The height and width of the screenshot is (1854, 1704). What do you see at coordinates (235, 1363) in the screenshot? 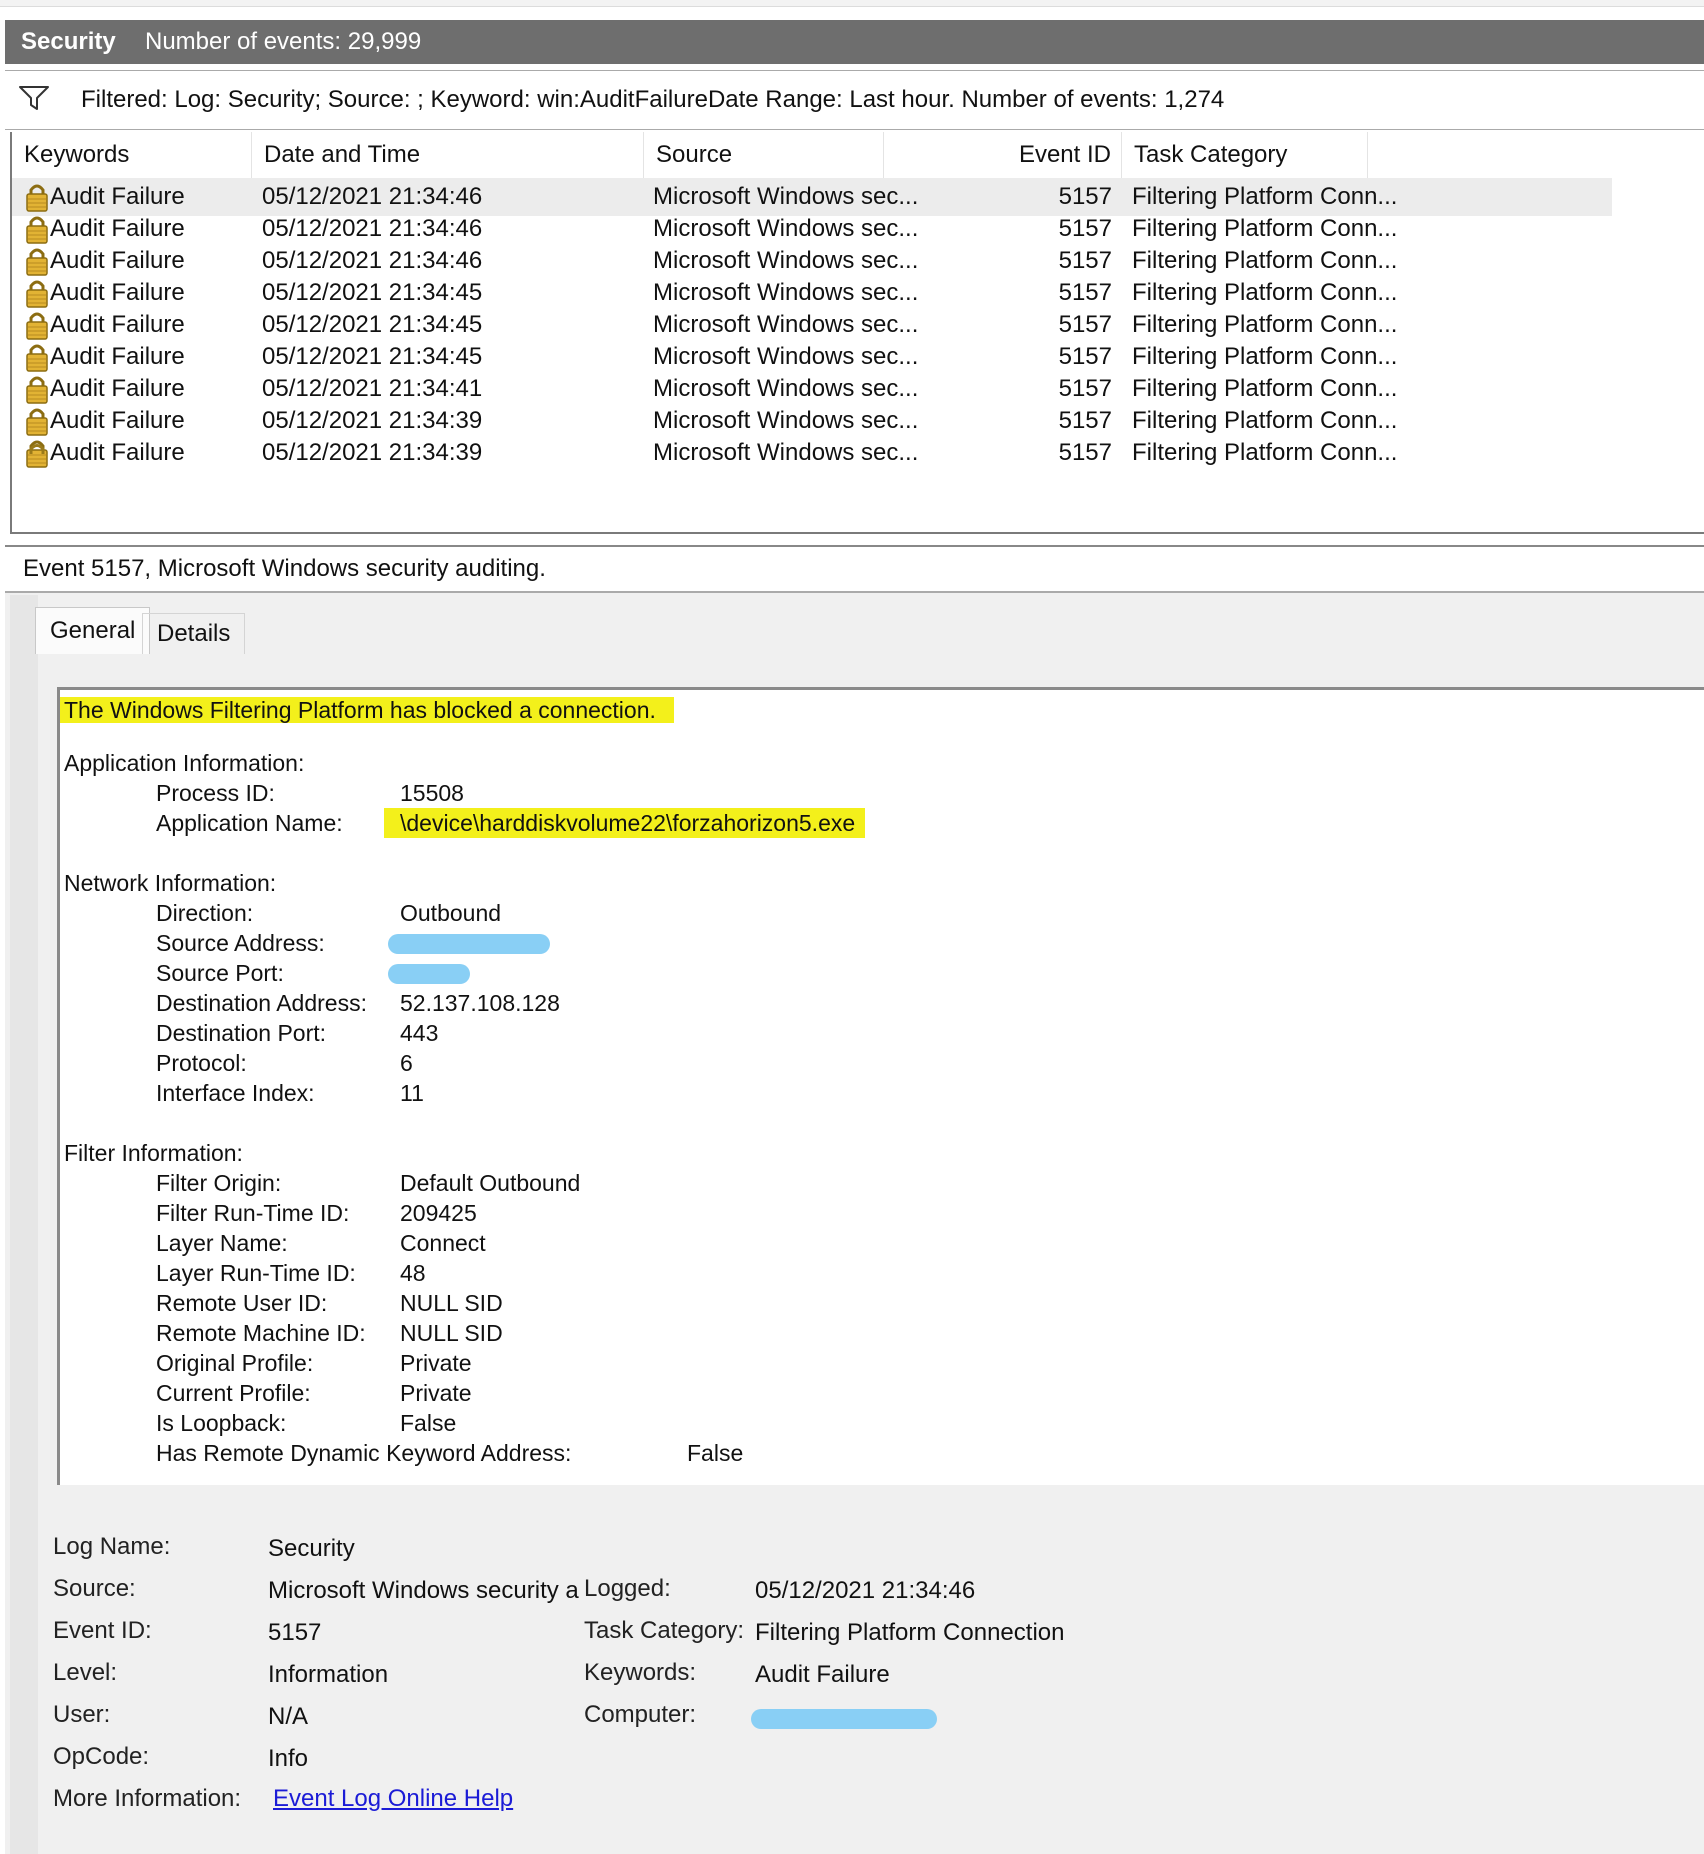
I see `field-label-original-profile: Original Profile:` at bounding box center [235, 1363].